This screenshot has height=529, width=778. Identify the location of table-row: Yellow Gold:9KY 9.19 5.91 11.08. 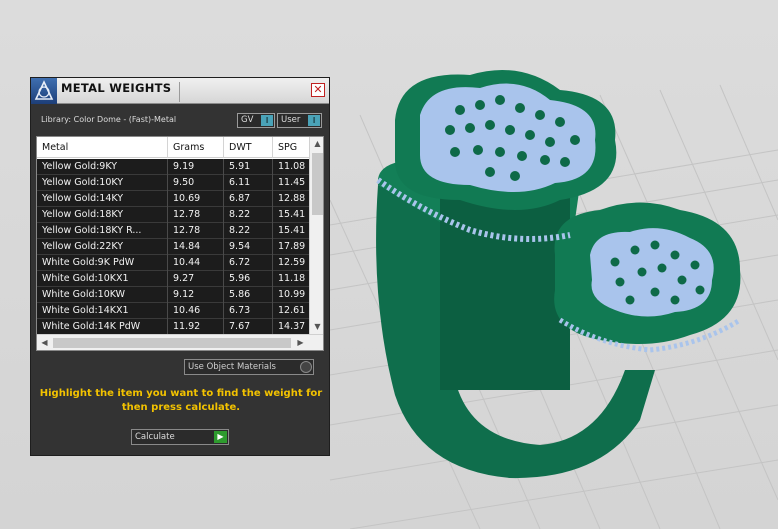
(173, 167).